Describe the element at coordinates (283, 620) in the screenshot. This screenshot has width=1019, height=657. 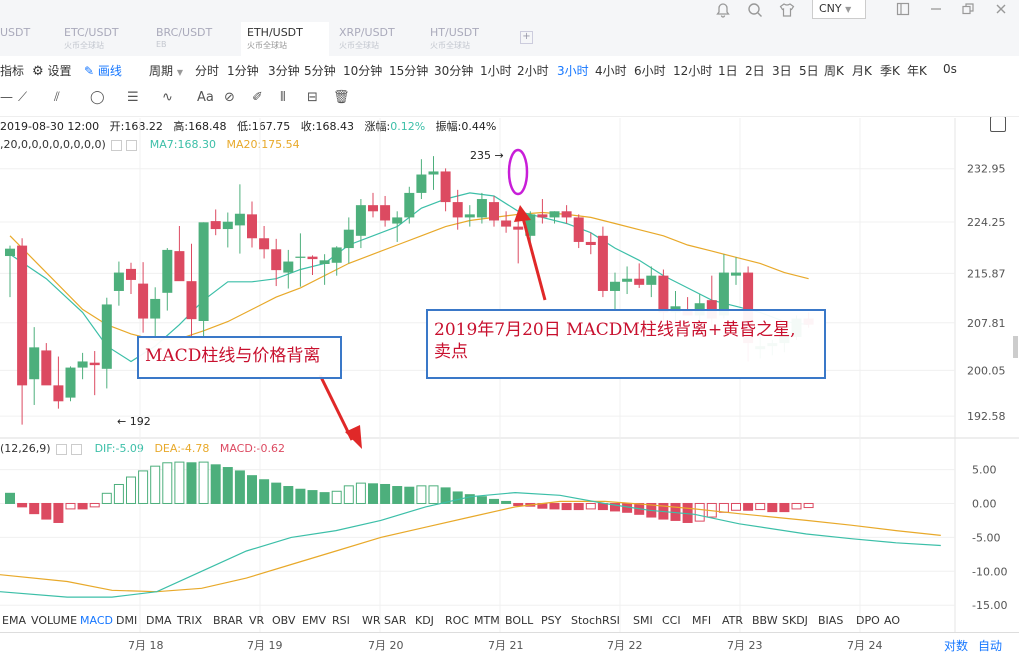
I see `indicator-tab-obv: OBV` at that location.